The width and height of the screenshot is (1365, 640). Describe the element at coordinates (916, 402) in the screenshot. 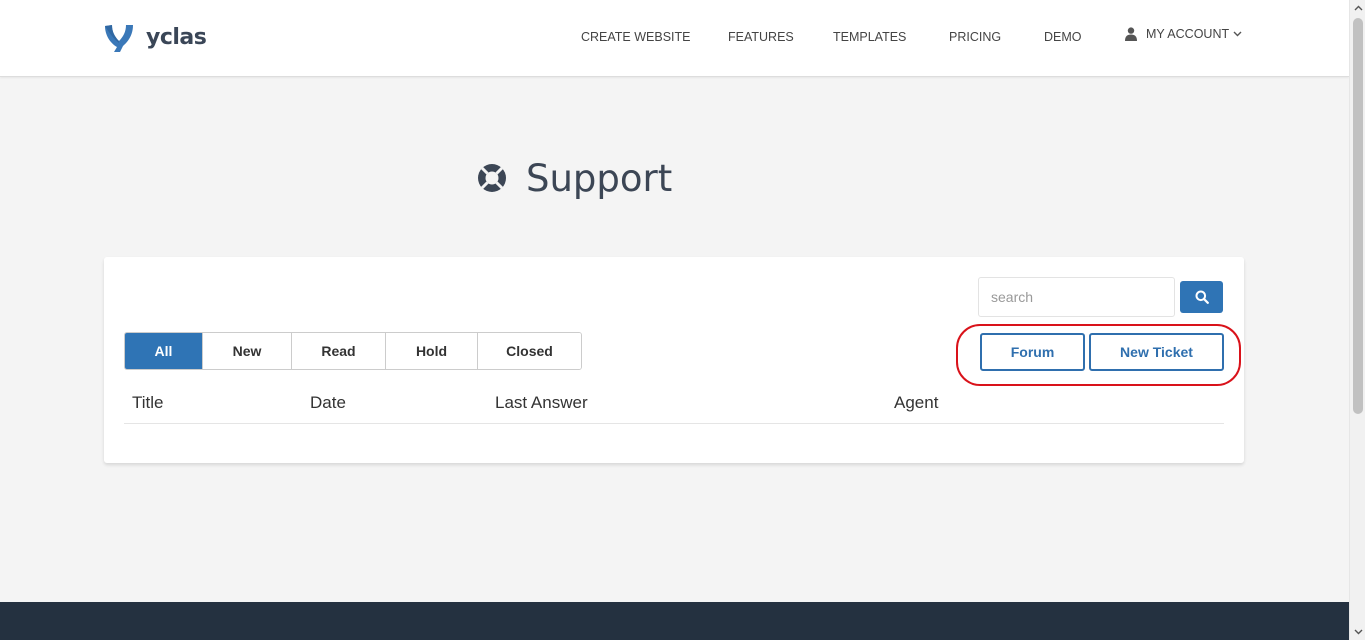

I see `column-agent: Agent` at that location.